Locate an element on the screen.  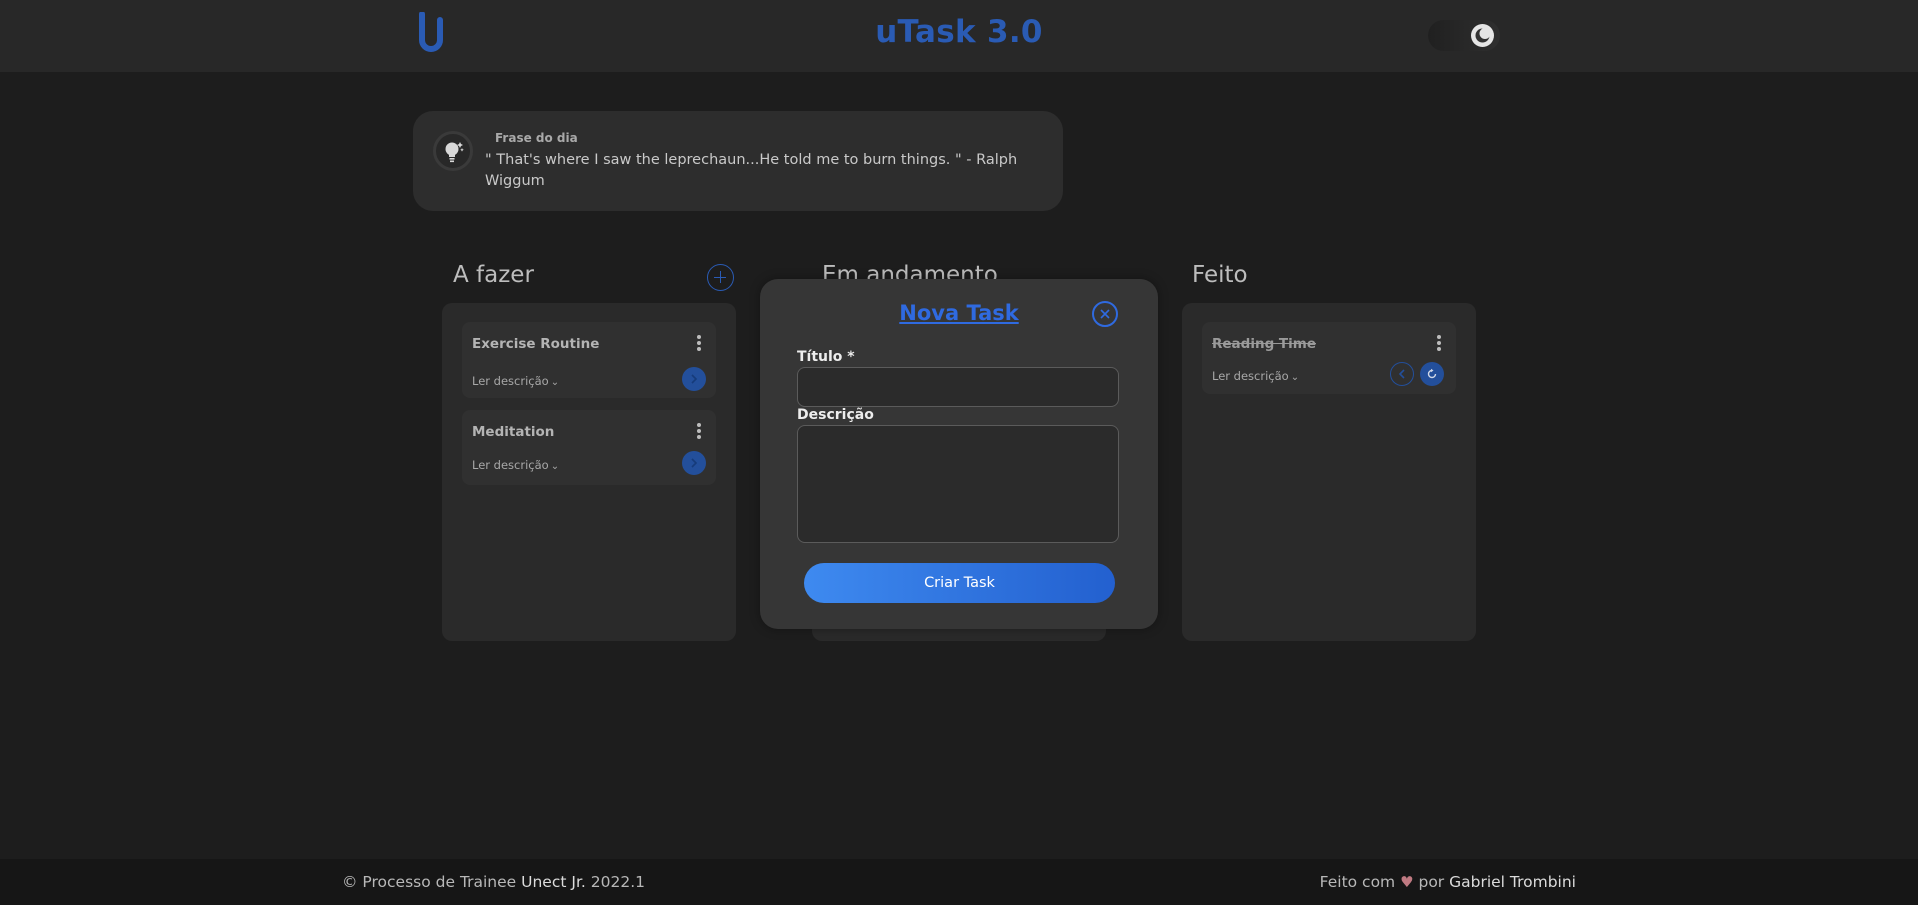
task-title: Exercise Routine is located at coordinates (536, 344).